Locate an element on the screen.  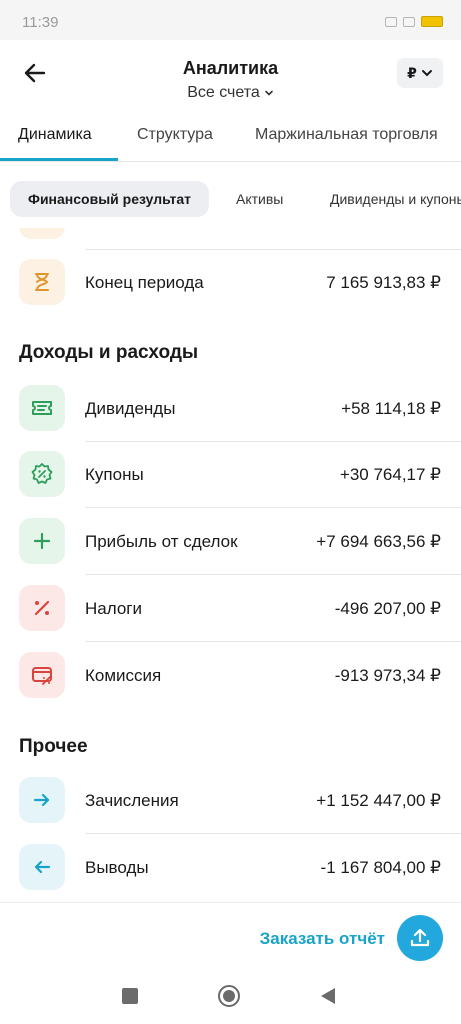
item-value: -913 973,34 ₽ is located at coordinates (387, 675).